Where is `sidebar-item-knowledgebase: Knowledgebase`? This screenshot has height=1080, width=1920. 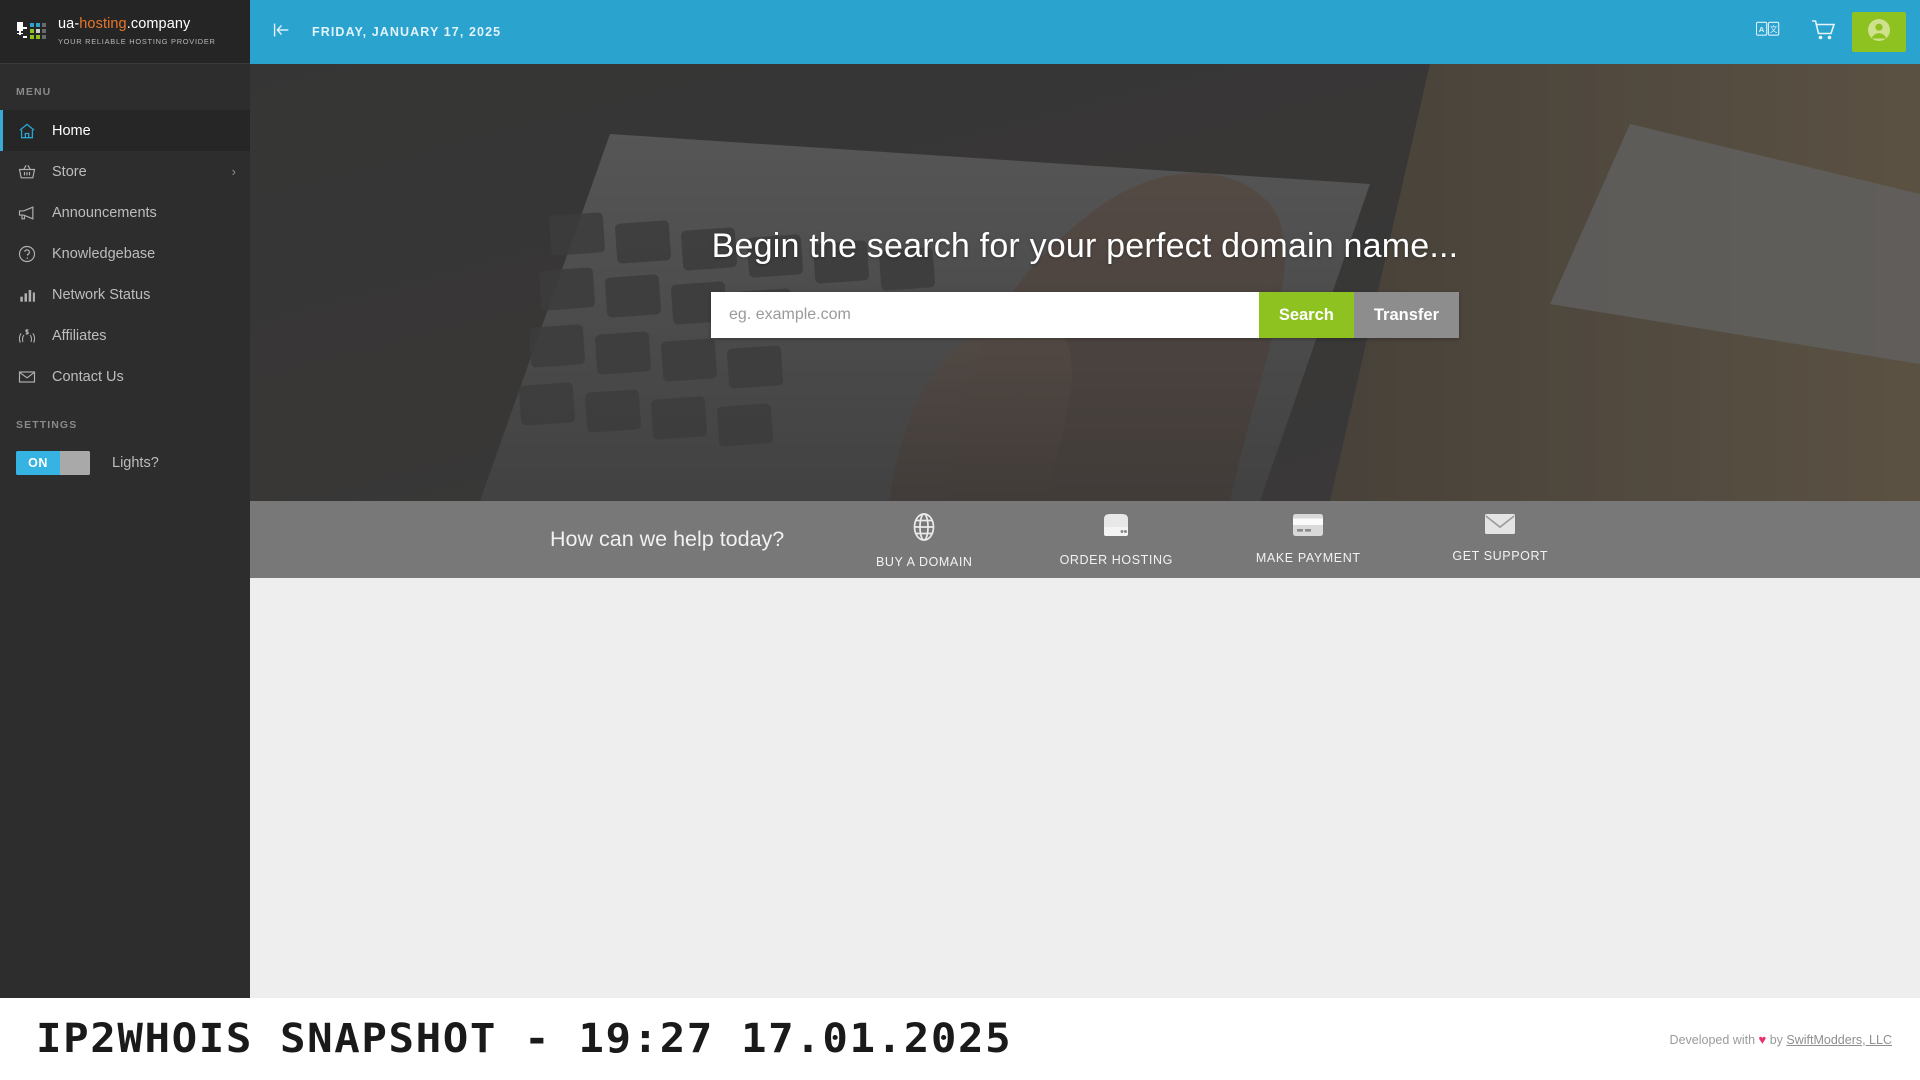
sidebar-item-knowledgebase: Knowledgebase is located at coordinates (125, 253).